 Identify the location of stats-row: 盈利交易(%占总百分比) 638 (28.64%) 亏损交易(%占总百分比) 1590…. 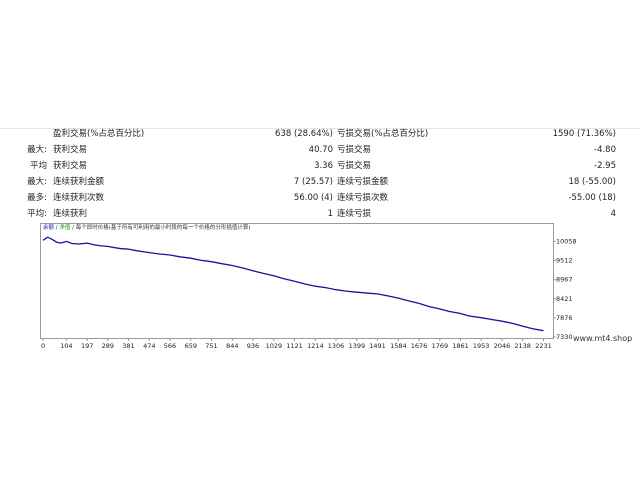
(320, 134).